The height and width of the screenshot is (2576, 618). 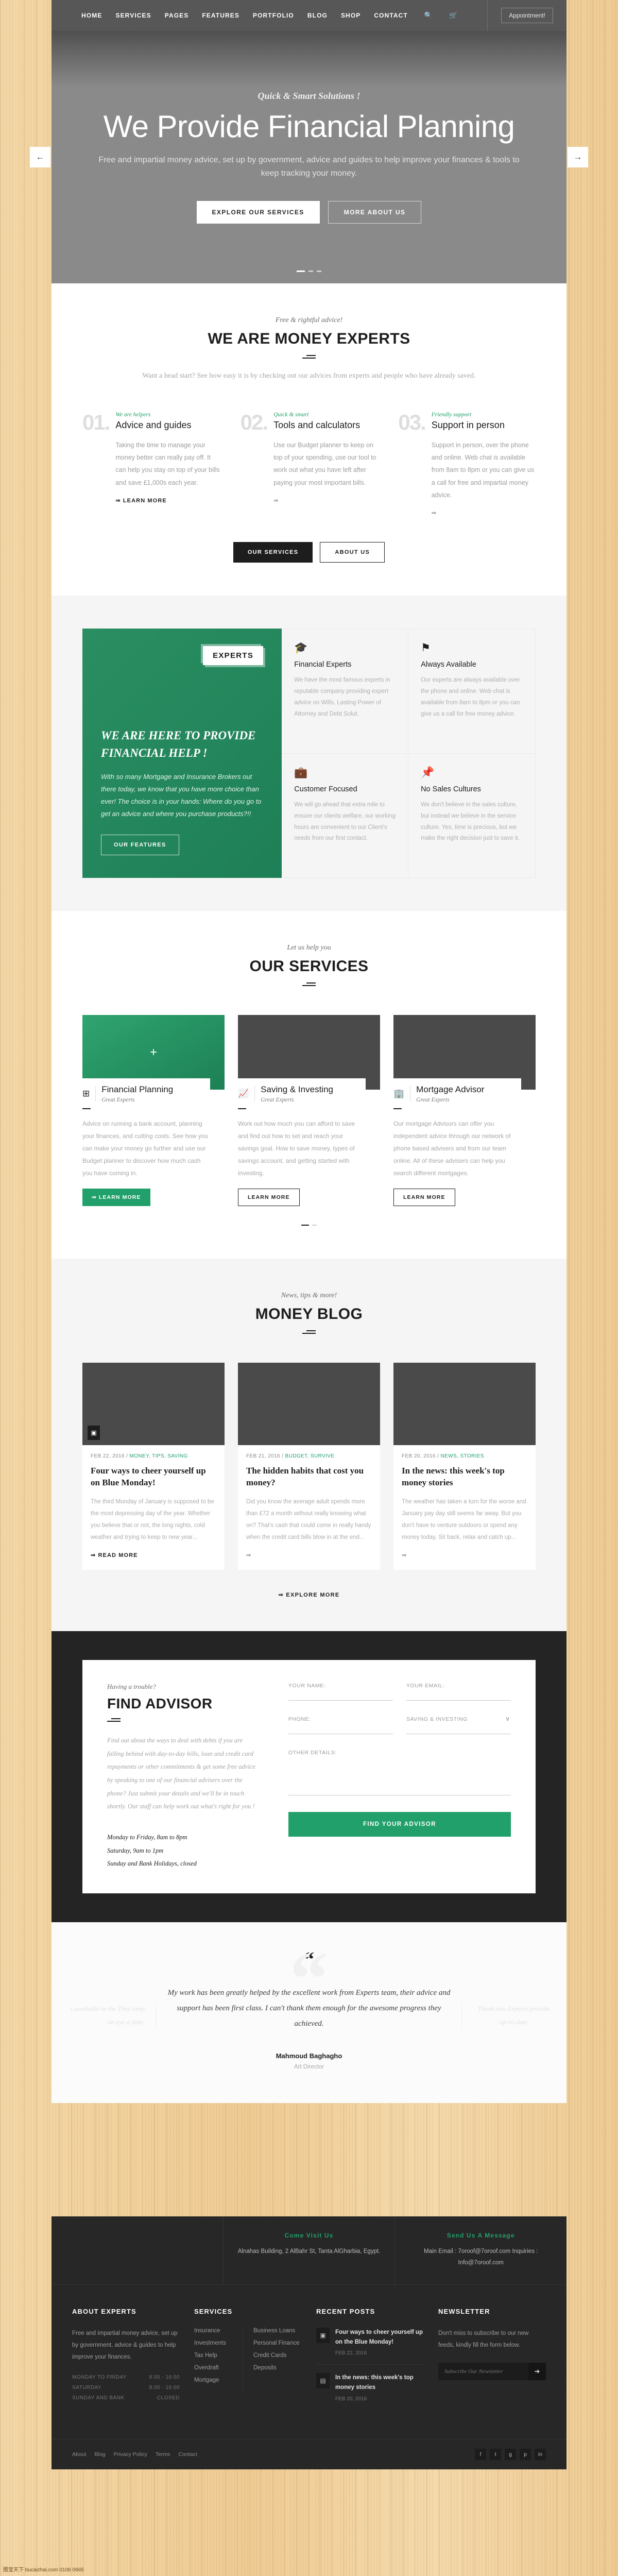 What do you see at coordinates (159, 1456) in the screenshot?
I see `blog-categories: MONEY, TIPS, SAVING` at bounding box center [159, 1456].